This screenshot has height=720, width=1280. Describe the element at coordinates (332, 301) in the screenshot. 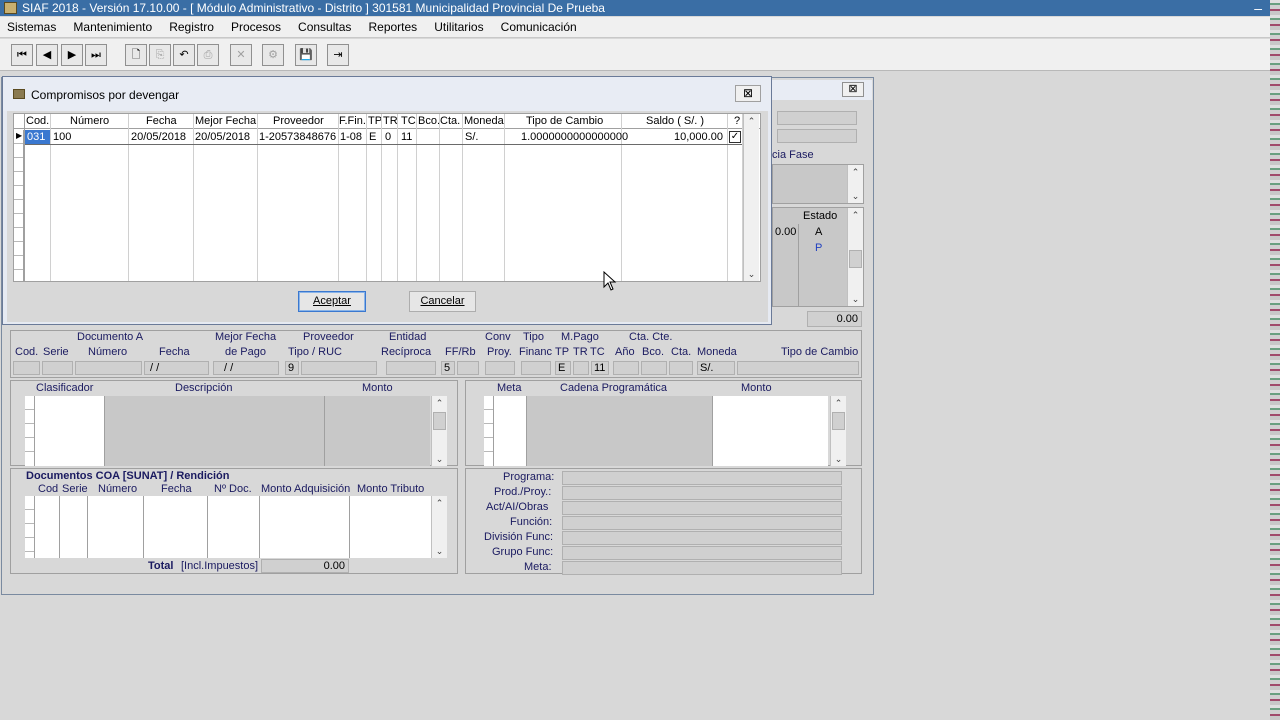

I see `aceptar-button: Aceptar` at that location.